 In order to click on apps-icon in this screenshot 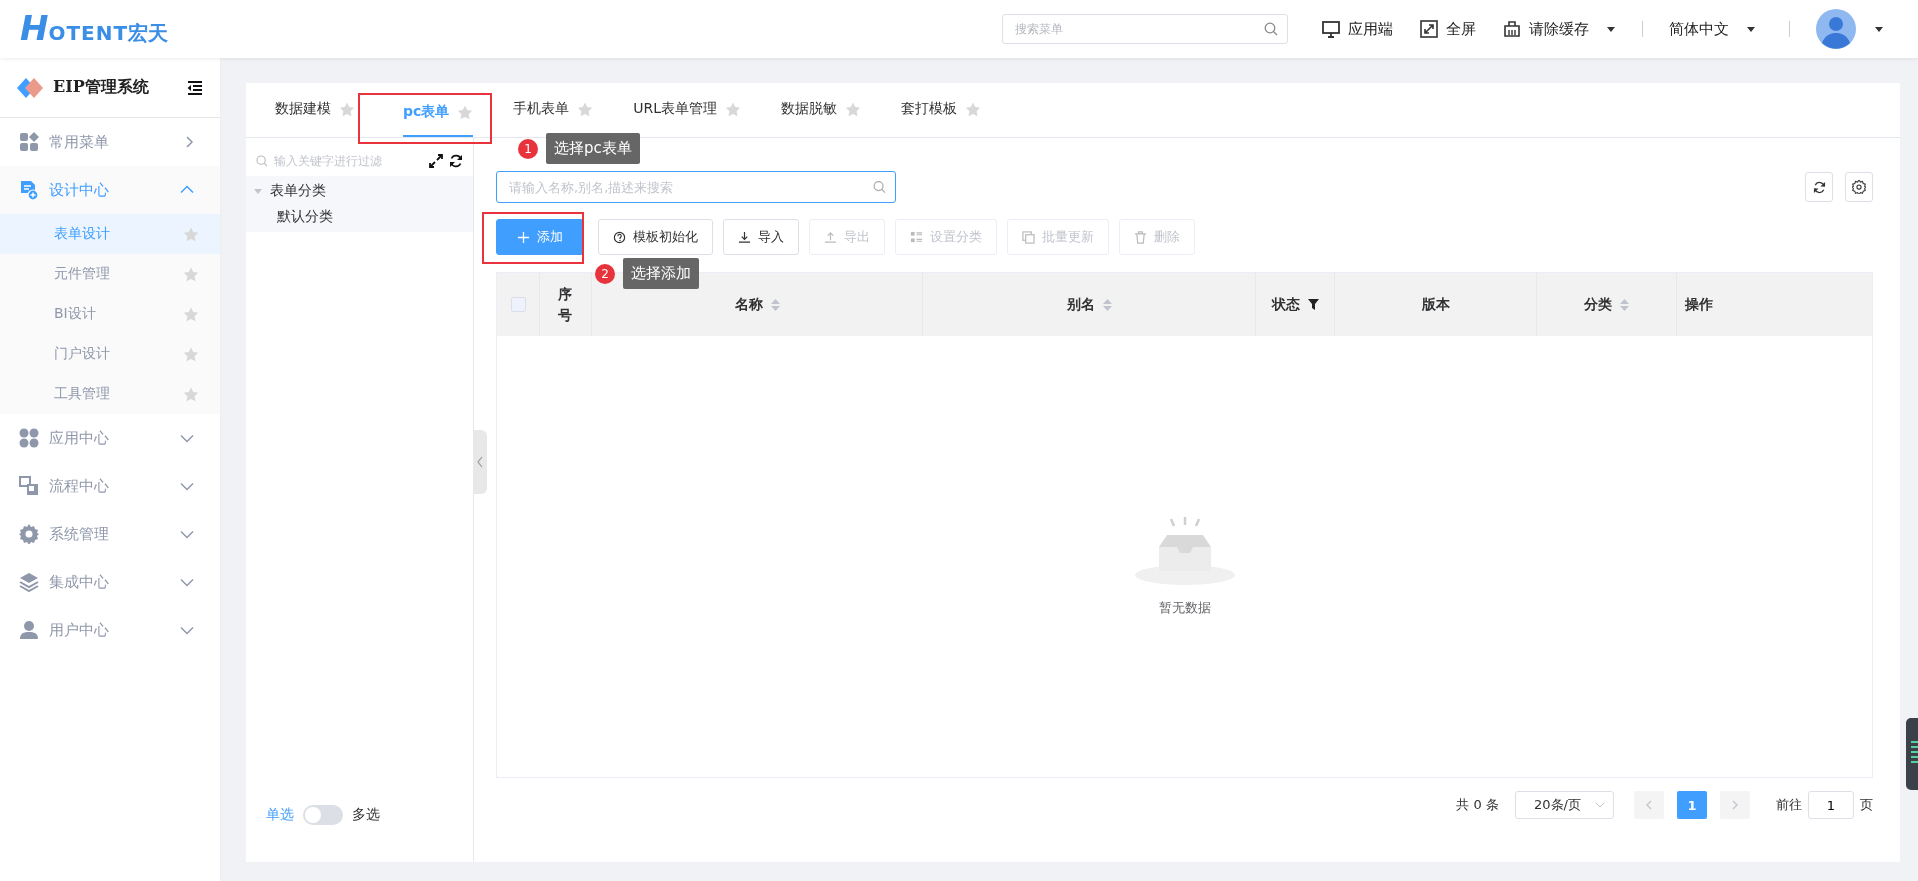, I will do `click(29, 438)`.